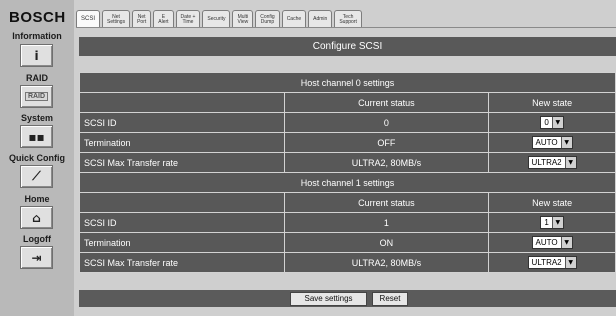 The height and width of the screenshot is (316, 616). I want to click on tab-net-settings: Net Settings, so click(116, 19).